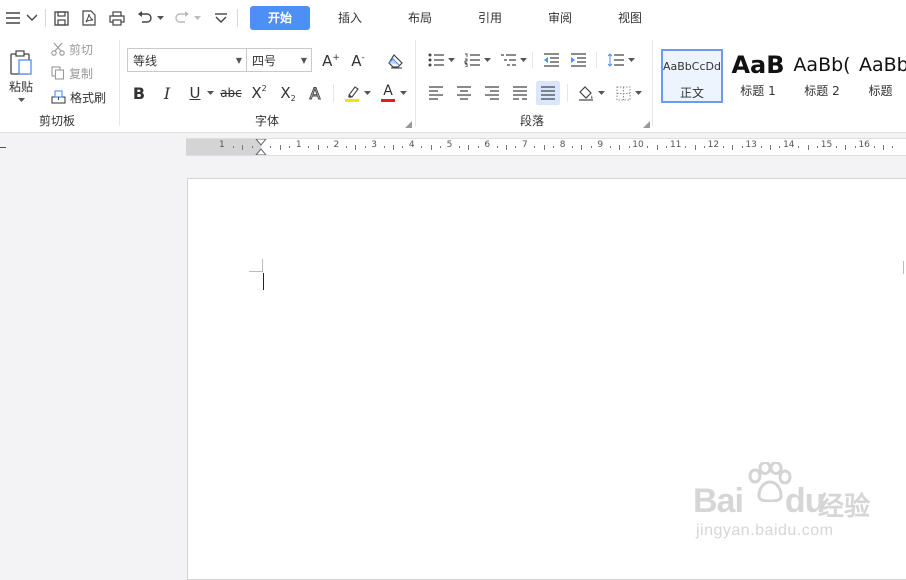 The height and width of the screenshot is (580, 906). What do you see at coordinates (420, 18) in the screenshot?
I see `tab-layout: 布局` at bounding box center [420, 18].